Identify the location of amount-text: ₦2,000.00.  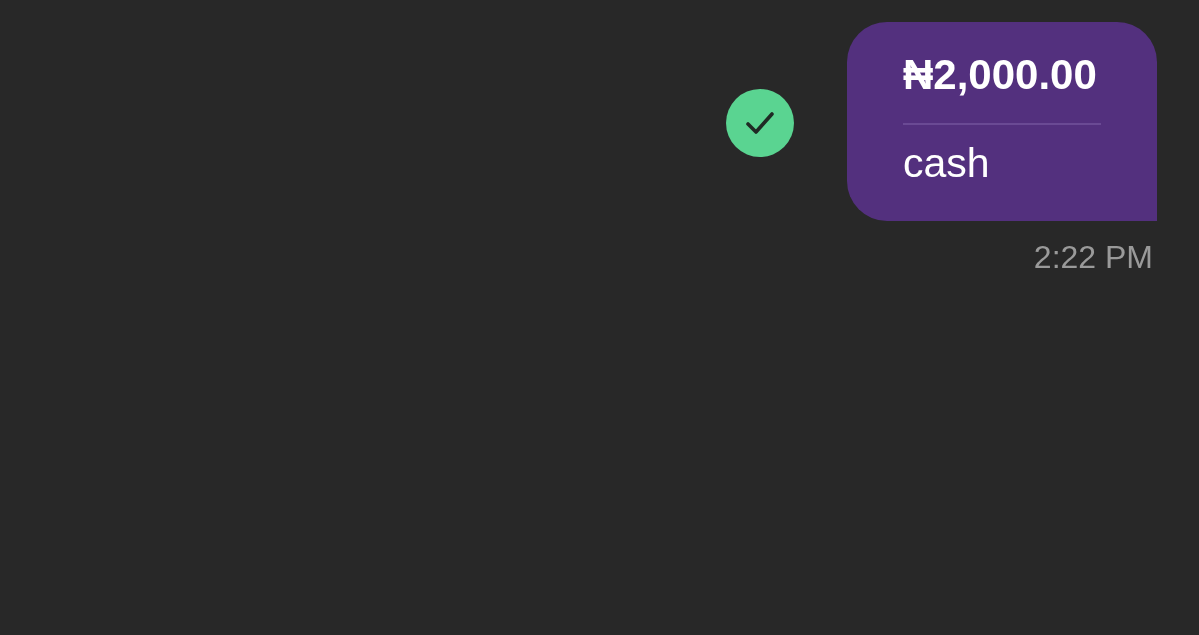
(1000, 75).